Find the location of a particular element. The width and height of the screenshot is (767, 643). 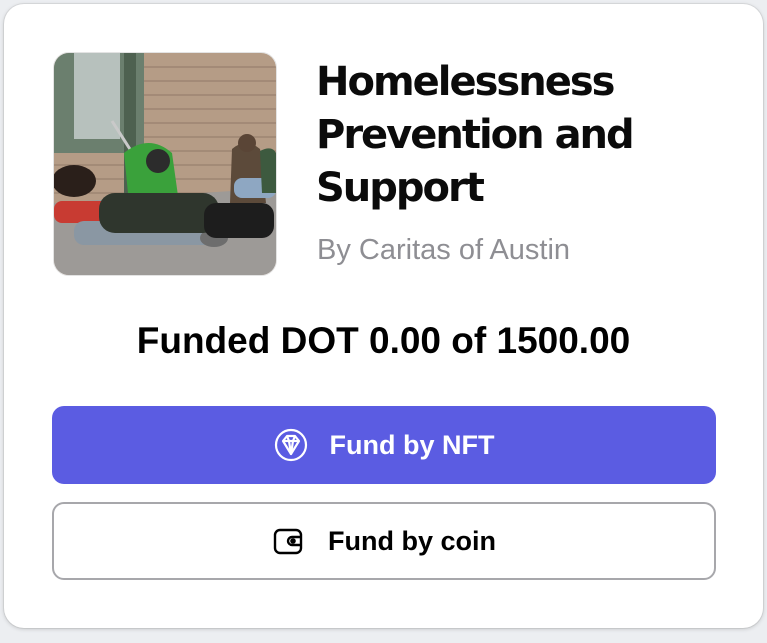

campaign-photo is located at coordinates (165, 164).